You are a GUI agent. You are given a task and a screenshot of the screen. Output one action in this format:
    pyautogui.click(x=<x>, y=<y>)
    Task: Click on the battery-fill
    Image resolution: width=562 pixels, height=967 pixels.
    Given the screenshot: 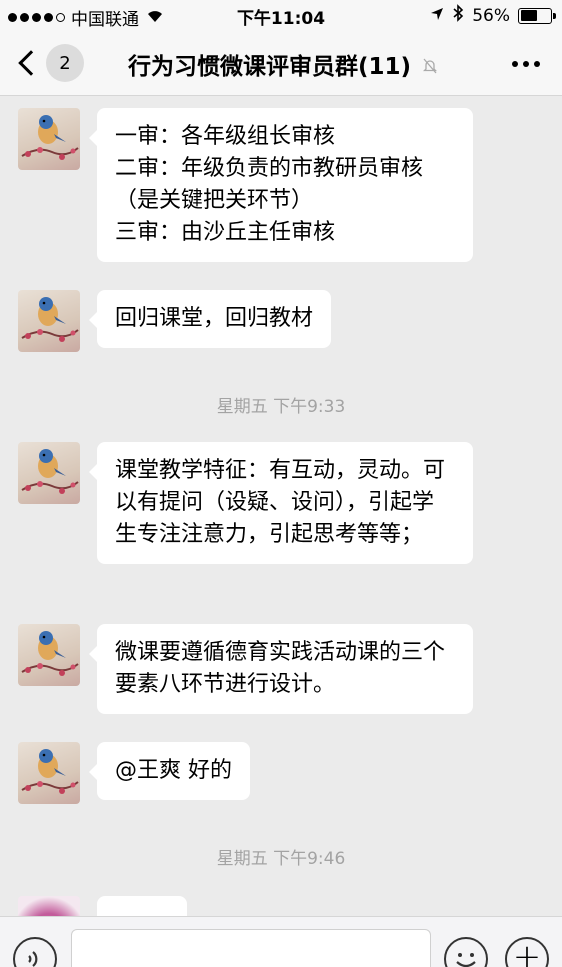 What is the action you would take?
    pyautogui.click(x=528, y=15)
    